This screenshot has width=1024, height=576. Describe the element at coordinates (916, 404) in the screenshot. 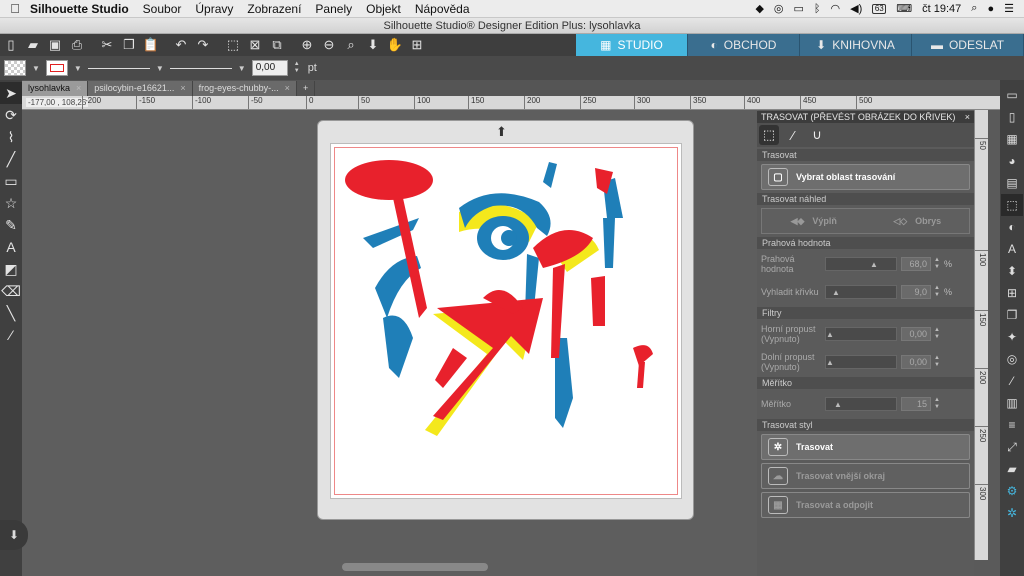

I see `scale-input: 15` at that location.